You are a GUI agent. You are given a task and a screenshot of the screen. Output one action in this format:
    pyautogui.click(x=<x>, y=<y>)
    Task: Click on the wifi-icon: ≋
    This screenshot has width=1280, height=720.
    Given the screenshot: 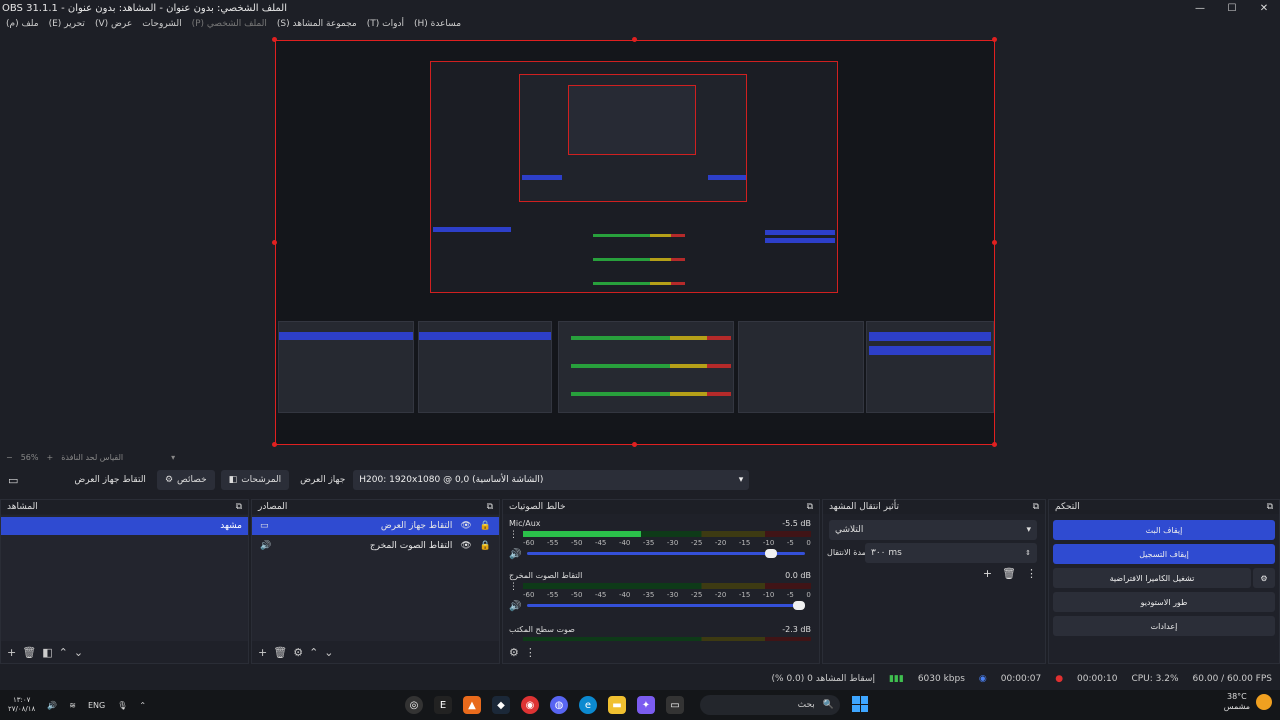 What is the action you would take?
    pyautogui.click(x=72, y=705)
    